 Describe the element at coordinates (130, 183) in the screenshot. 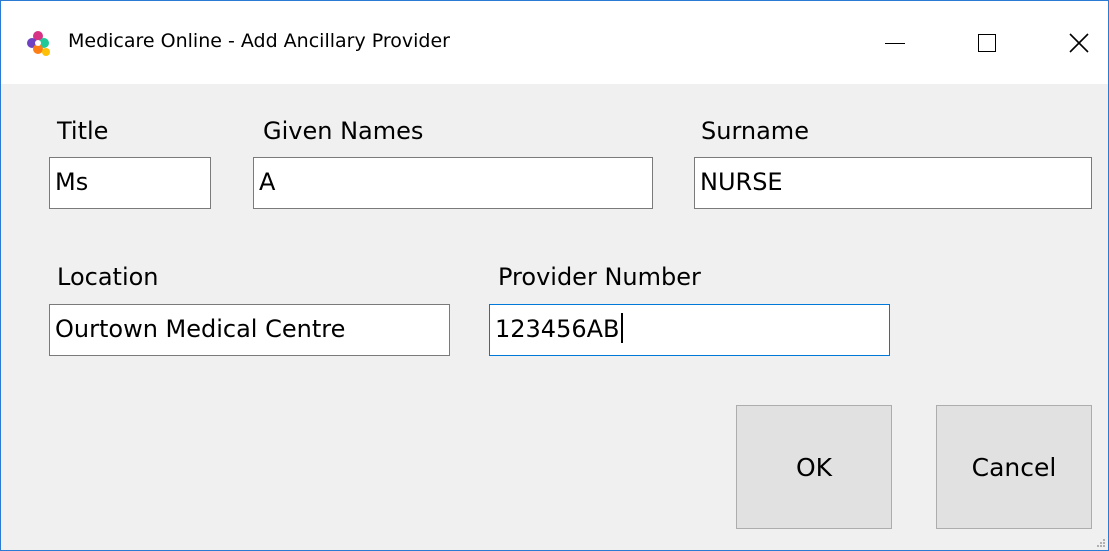

I see `title-field: Ms` at that location.